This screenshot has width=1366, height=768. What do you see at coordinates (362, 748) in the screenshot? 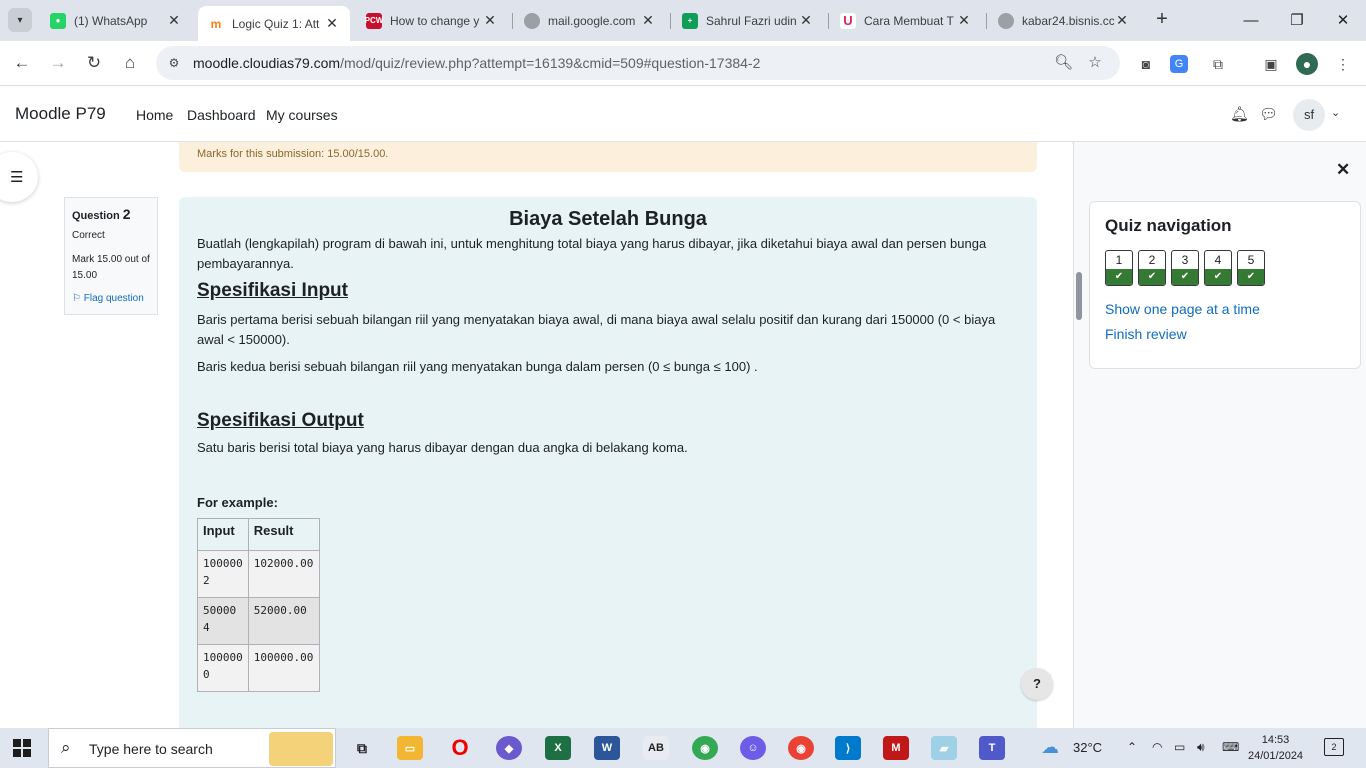
I see `task-view-icon: ⧉` at bounding box center [362, 748].